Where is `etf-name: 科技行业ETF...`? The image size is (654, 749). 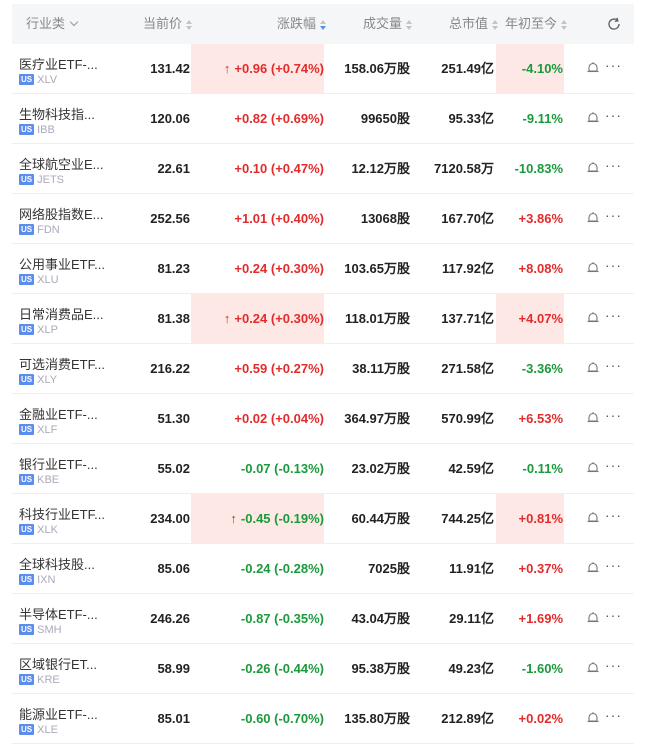 etf-name: 科技行业ETF... is located at coordinates (65, 513).